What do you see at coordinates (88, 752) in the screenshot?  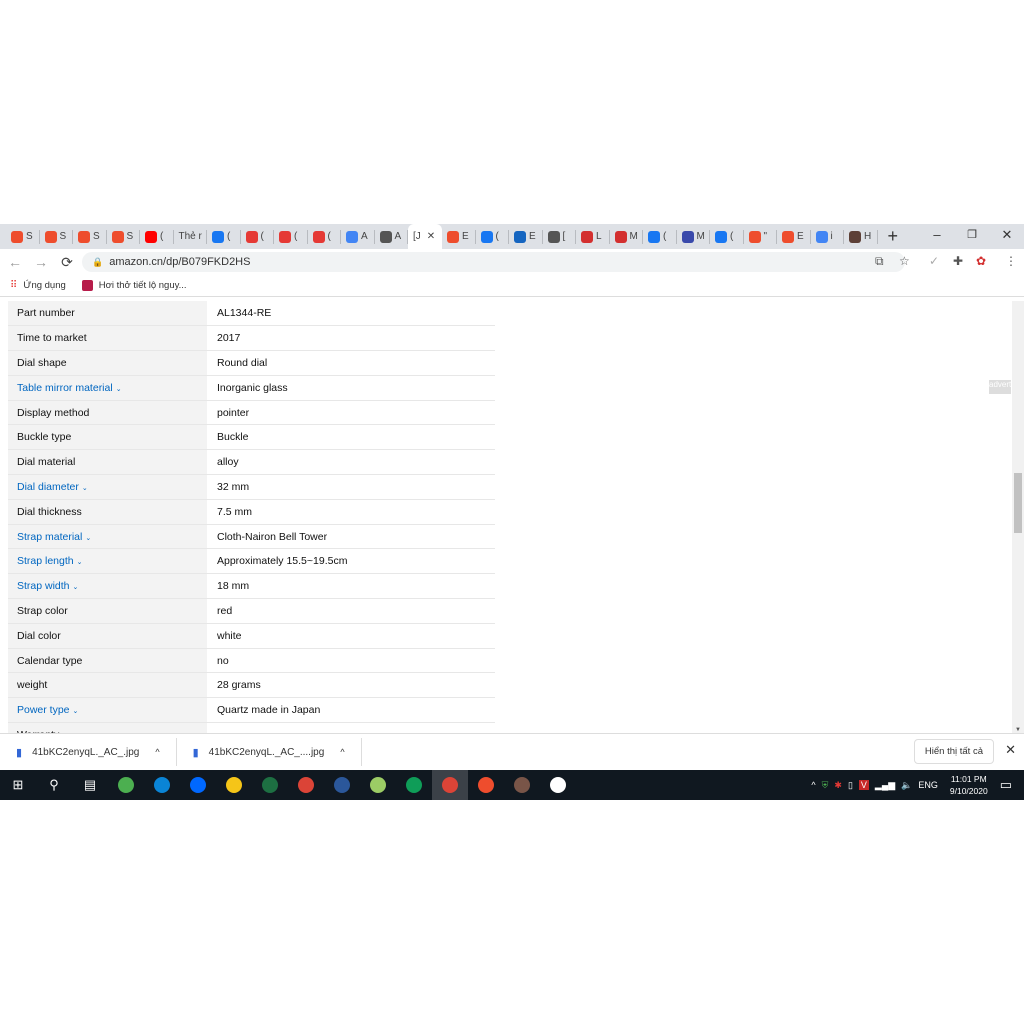 I see `download-item: ▮ 41bKC2enyqL._AC_.jpg ^` at bounding box center [88, 752].